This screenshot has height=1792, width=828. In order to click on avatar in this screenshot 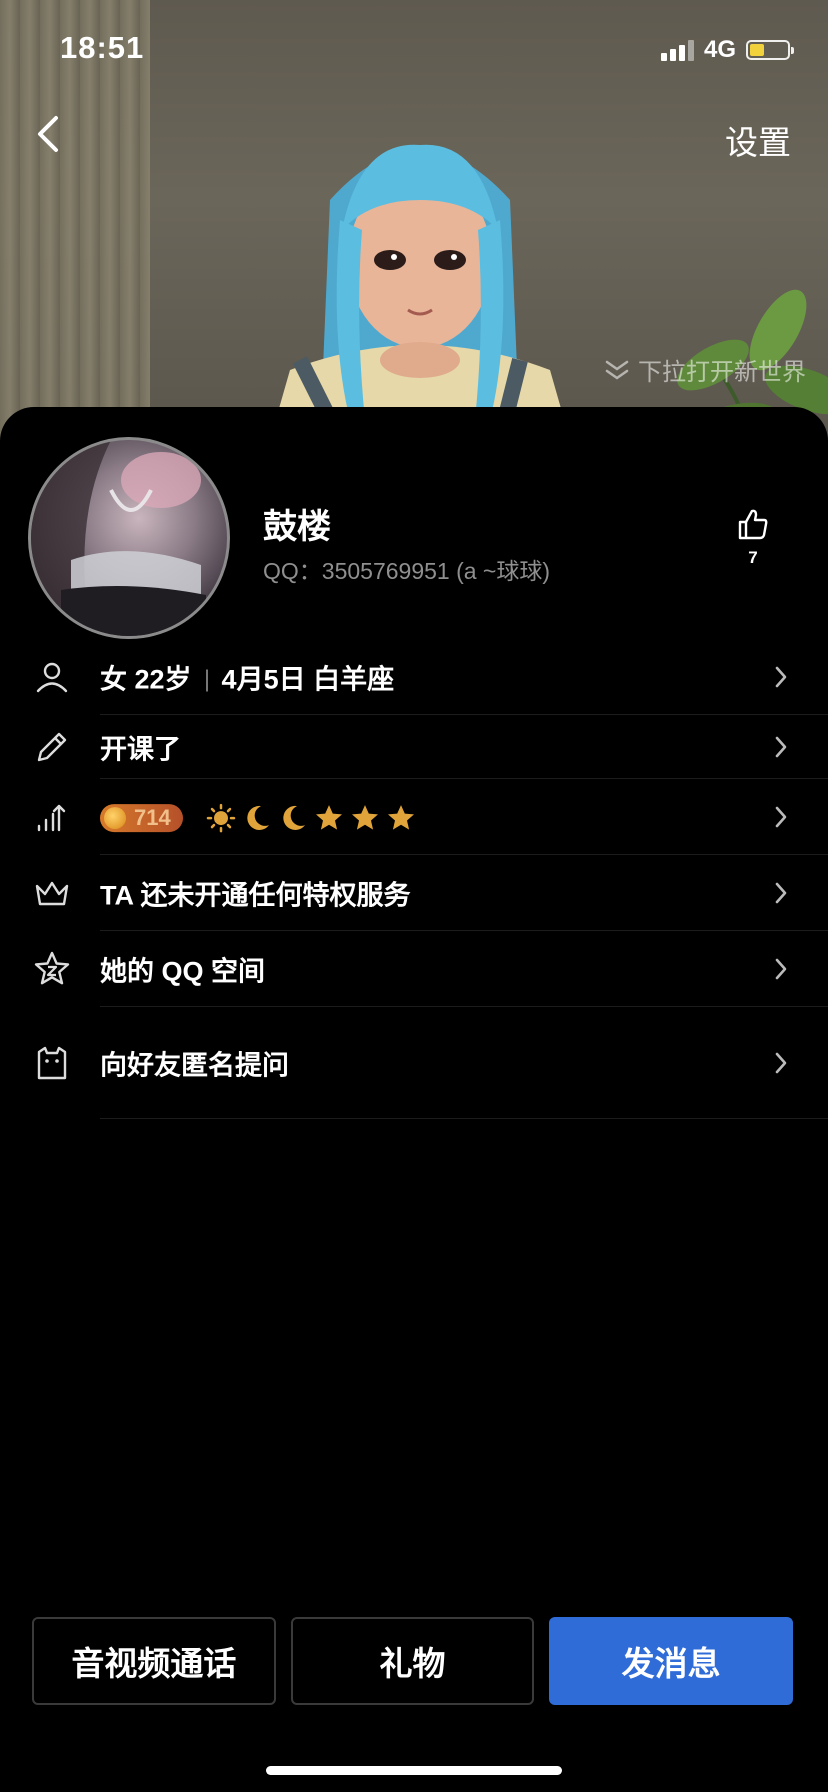, I will do `click(129, 538)`.